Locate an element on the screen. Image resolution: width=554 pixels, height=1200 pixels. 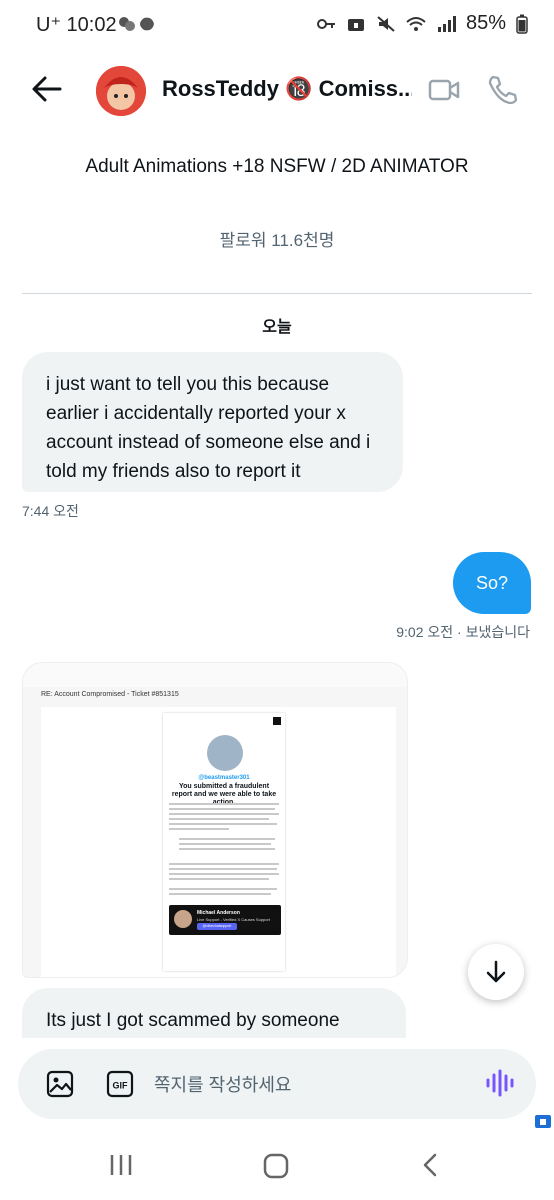
message-timestamp: 7:44 오전 is located at coordinates (50, 511).